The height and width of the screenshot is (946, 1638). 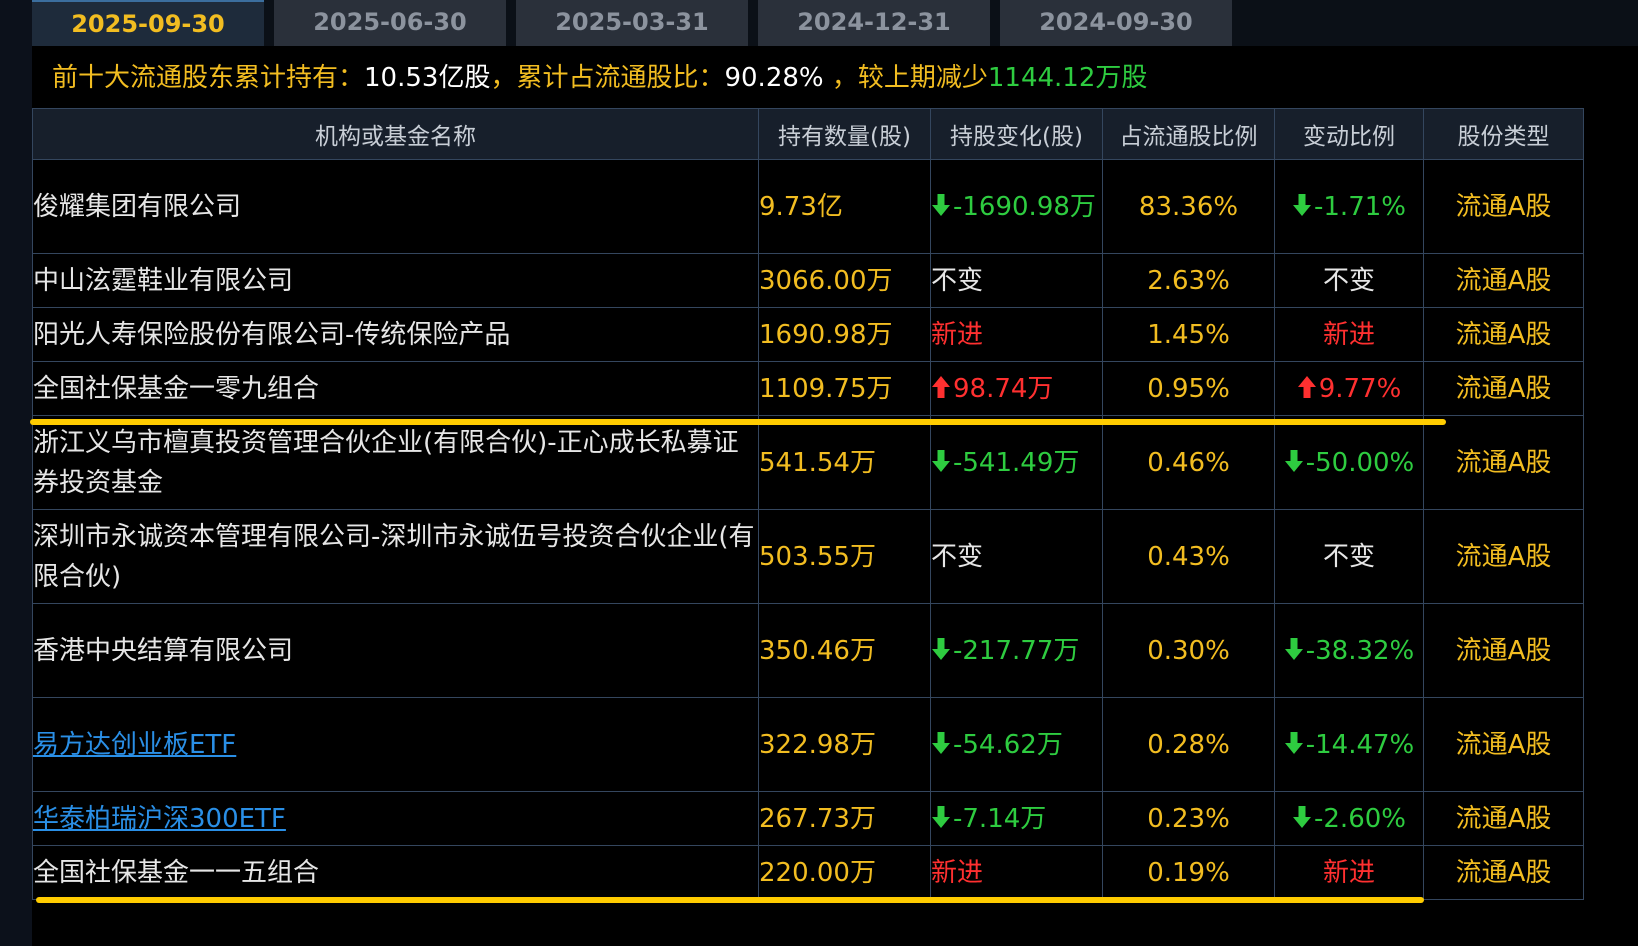 What do you see at coordinates (1003, 388) in the screenshot?
I see `holding-change-value: 98.74万` at bounding box center [1003, 388].